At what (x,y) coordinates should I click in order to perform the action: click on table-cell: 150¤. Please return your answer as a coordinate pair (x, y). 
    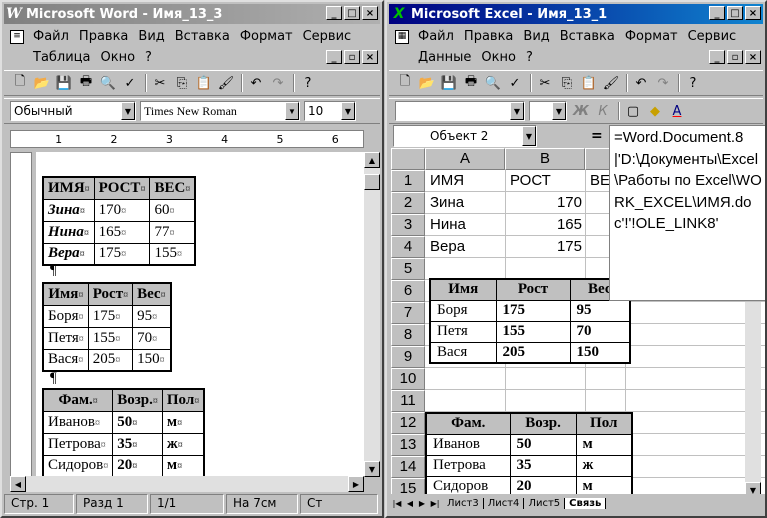
    Looking at the image, I should click on (152, 360).